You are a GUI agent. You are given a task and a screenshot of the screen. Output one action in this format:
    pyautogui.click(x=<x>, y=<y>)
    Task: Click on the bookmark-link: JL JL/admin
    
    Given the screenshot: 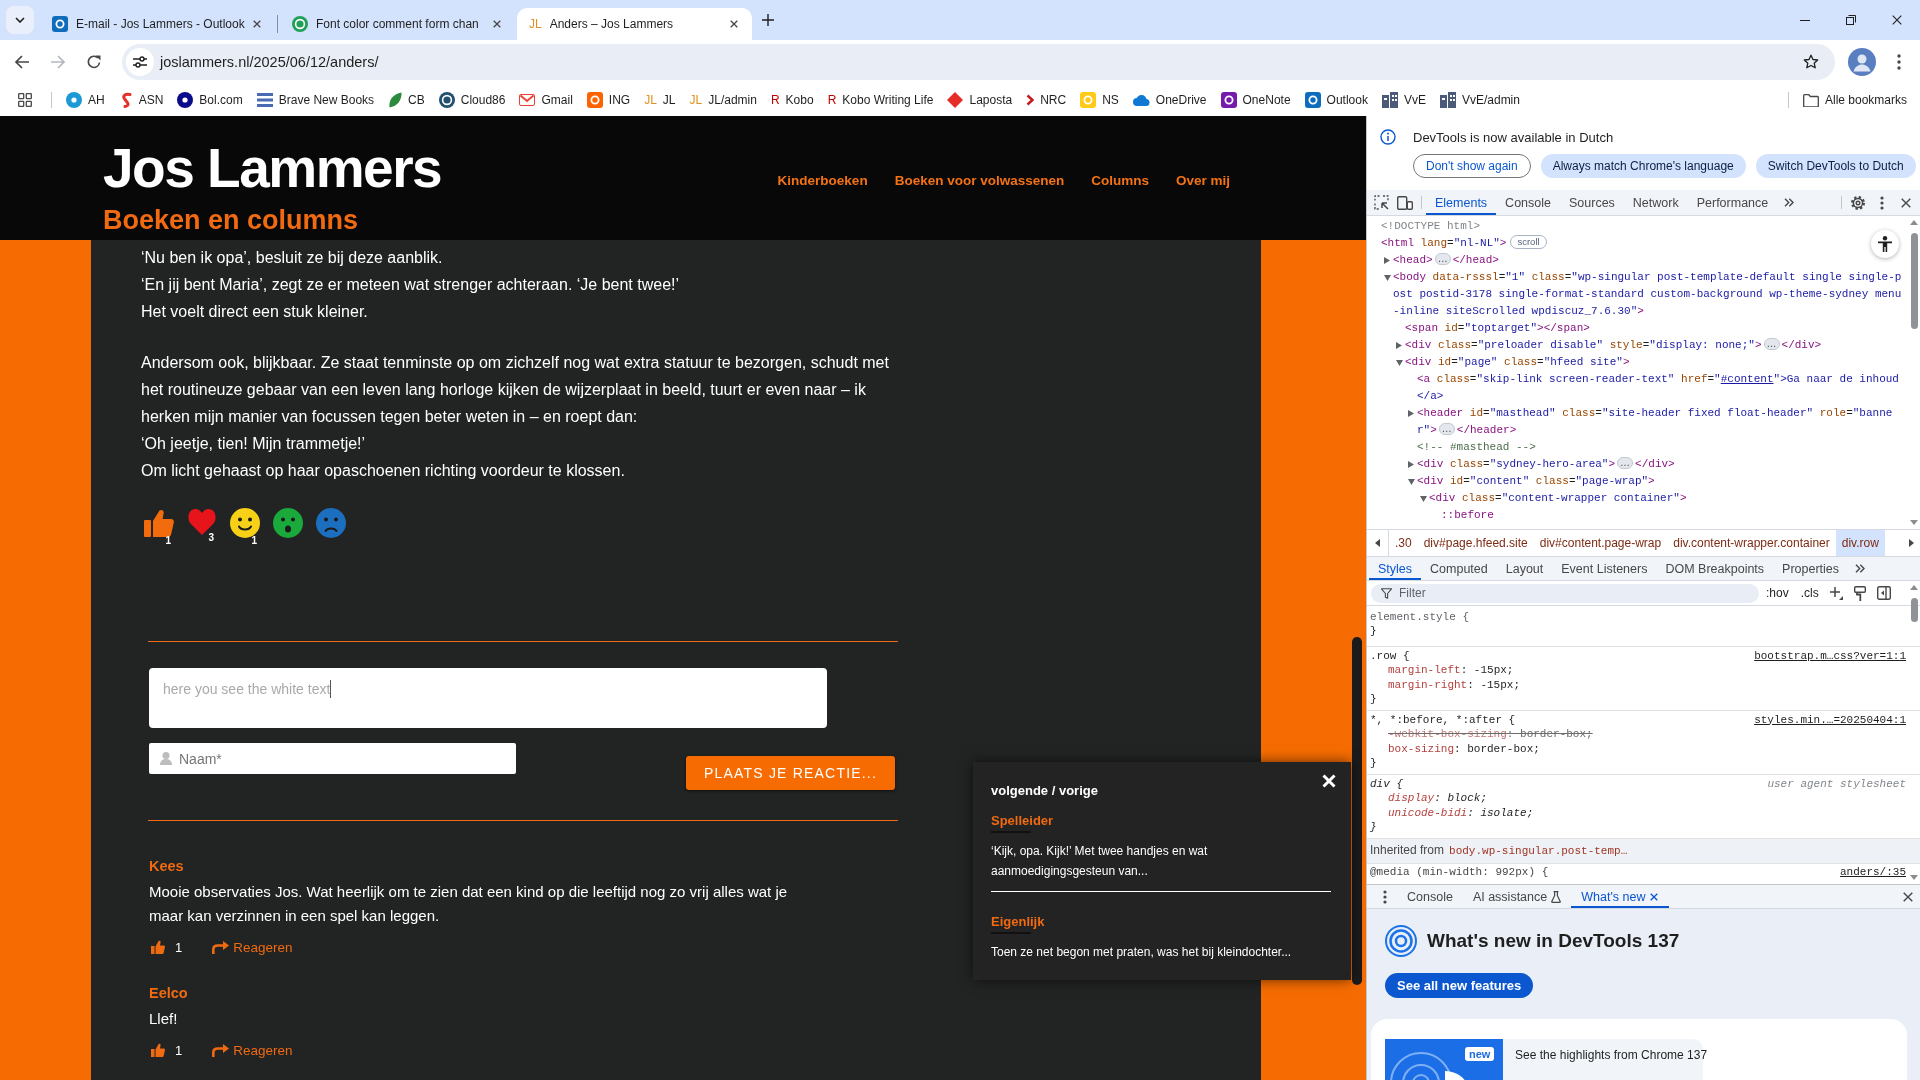 What is the action you would take?
    pyautogui.click(x=723, y=100)
    